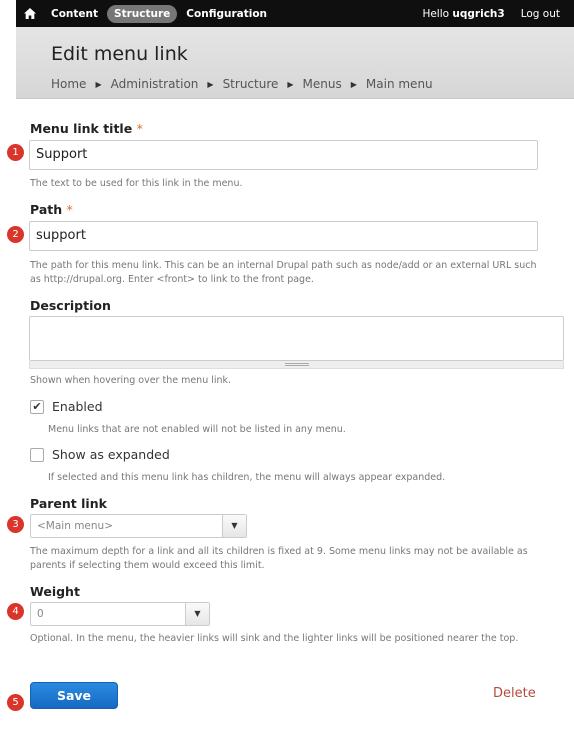  What do you see at coordinates (15, 152) in the screenshot?
I see `step-marker-1: 1` at bounding box center [15, 152].